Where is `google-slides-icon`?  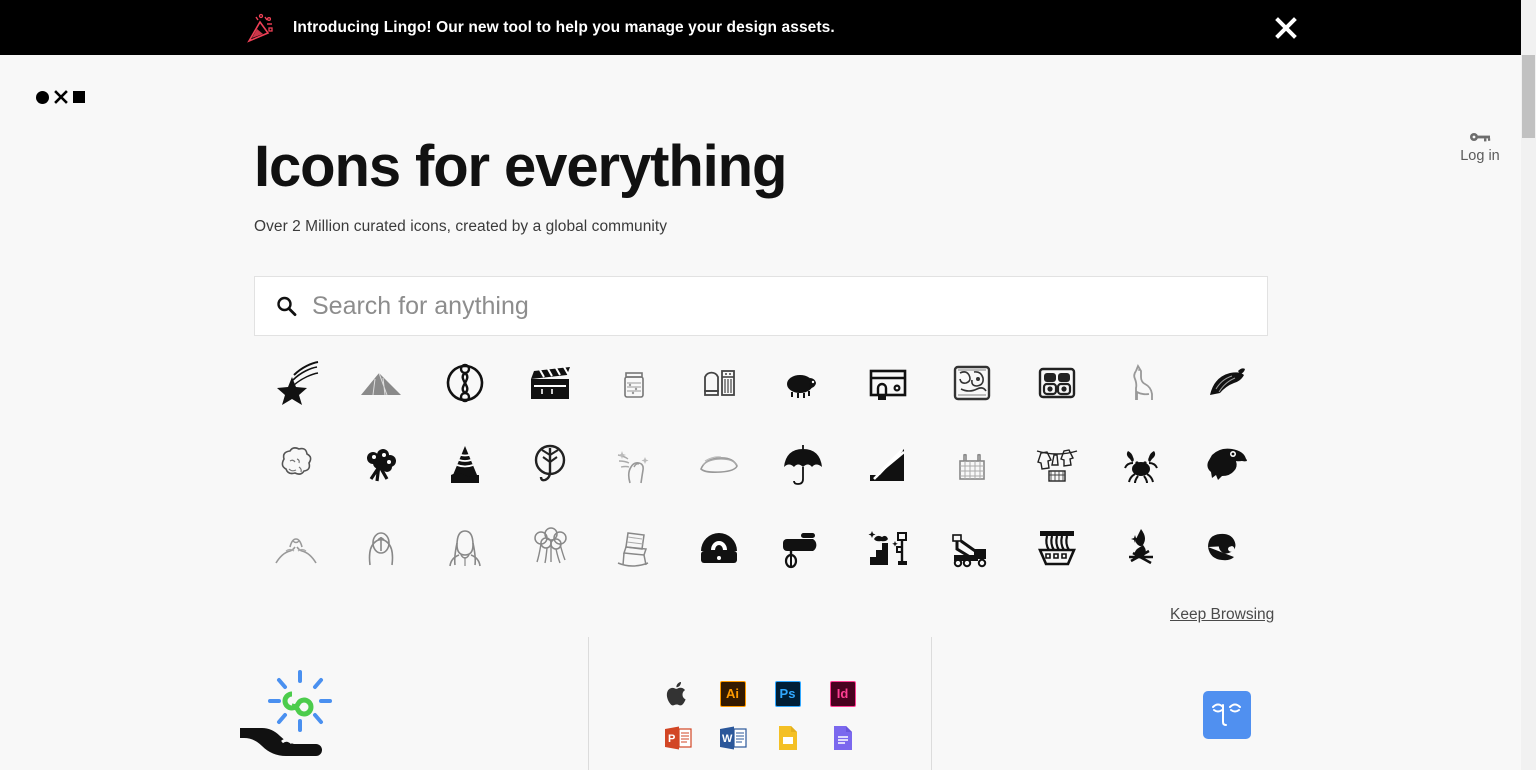
google-slides-icon is located at coordinates (787, 738).